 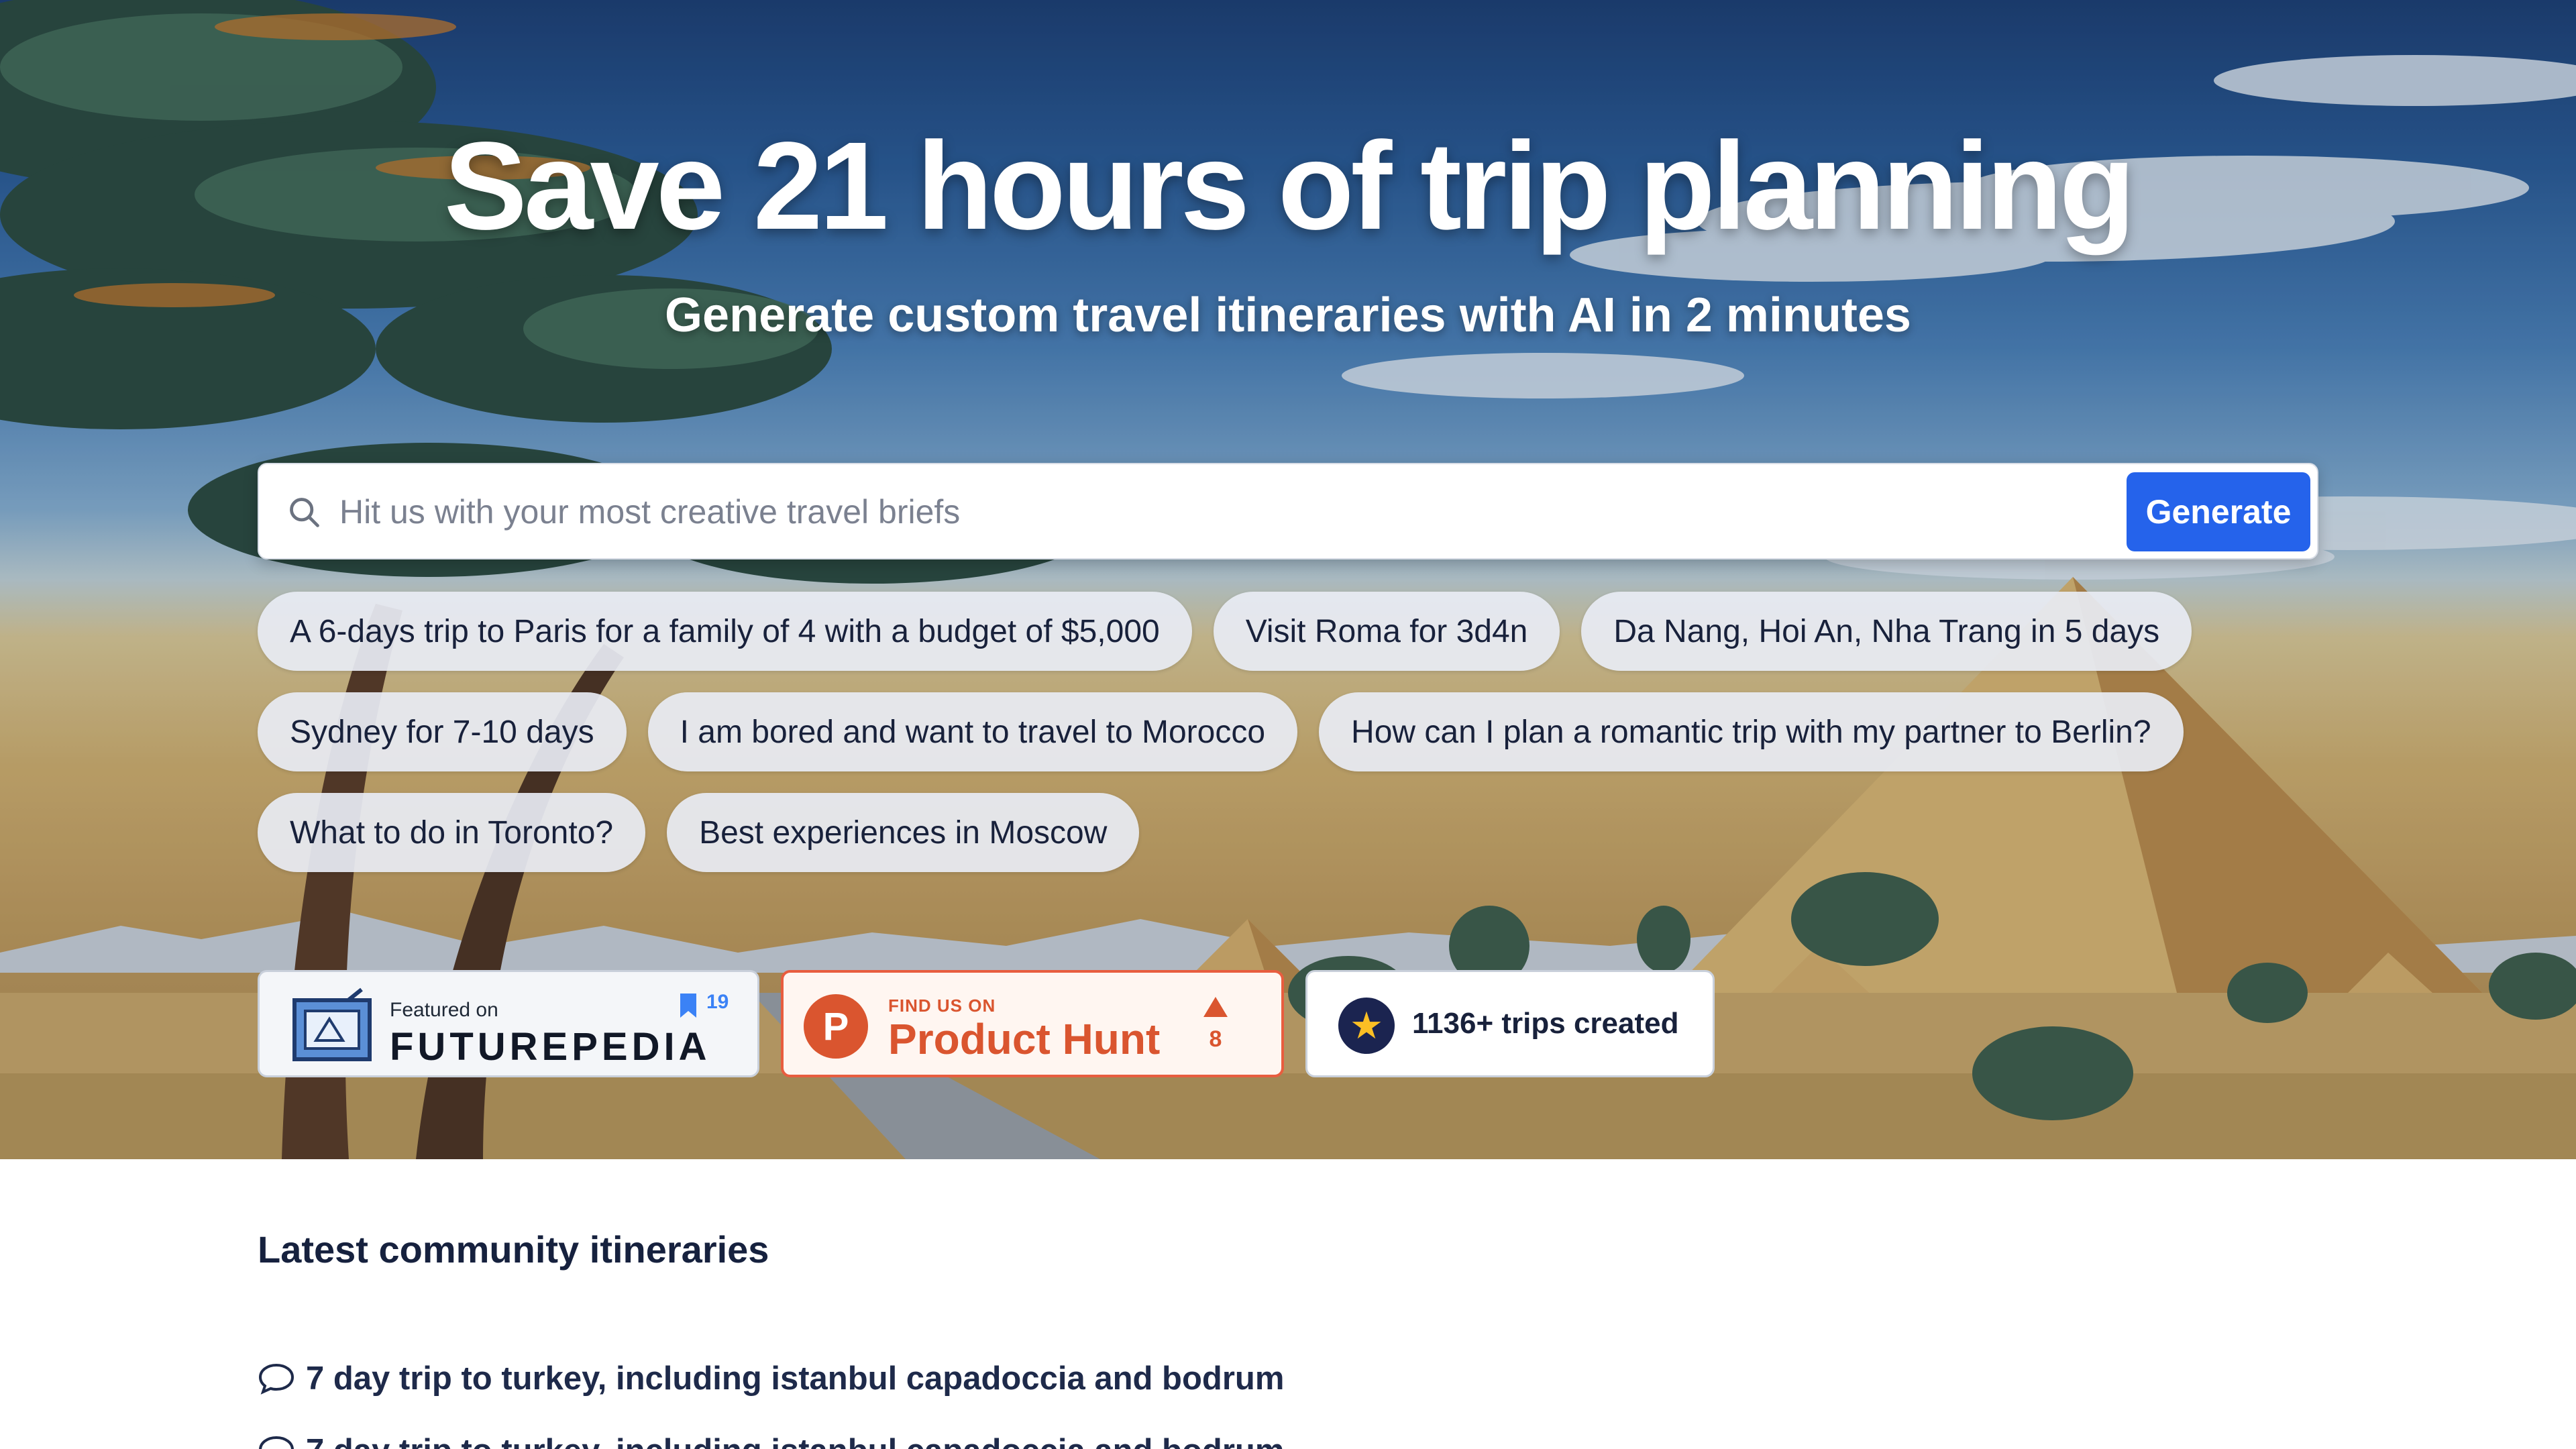 What do you see at coordinates (1886, 631) in the screenshot?
I see `suggestion-chip: Da Nang, Hoi An, Nha Trang in 5 days` at bounding box center [1886, 631].